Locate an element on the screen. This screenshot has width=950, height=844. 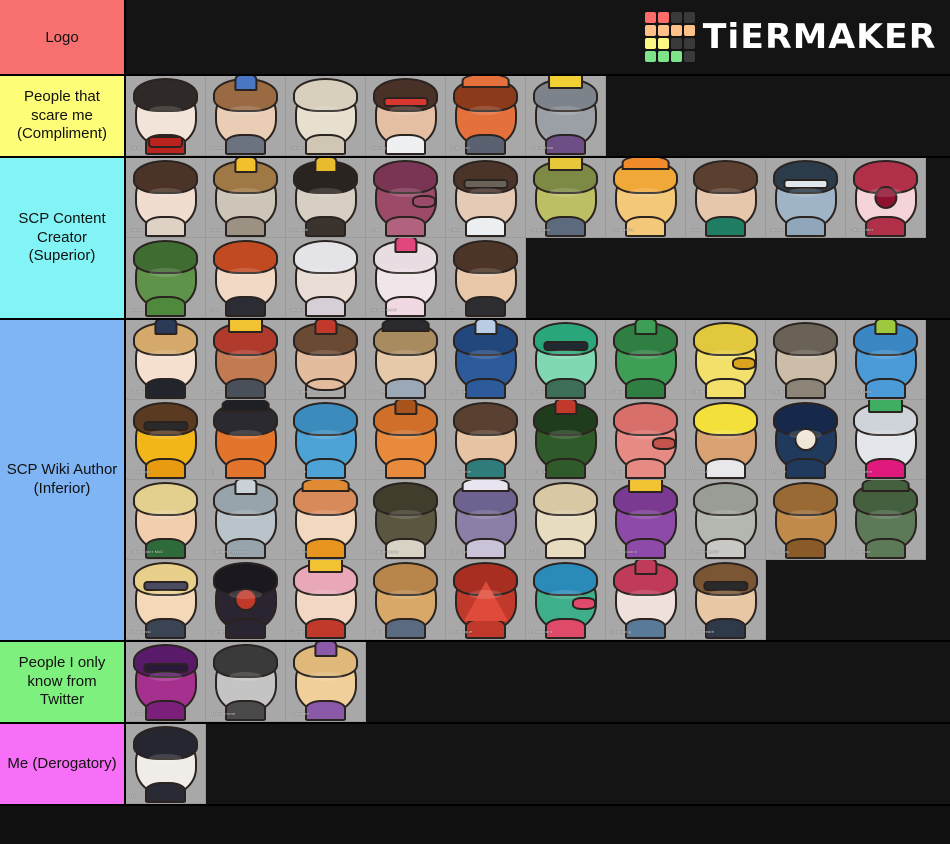
green-antler-creature-avatar: Woedenaz is located at coordinates (886, 520).